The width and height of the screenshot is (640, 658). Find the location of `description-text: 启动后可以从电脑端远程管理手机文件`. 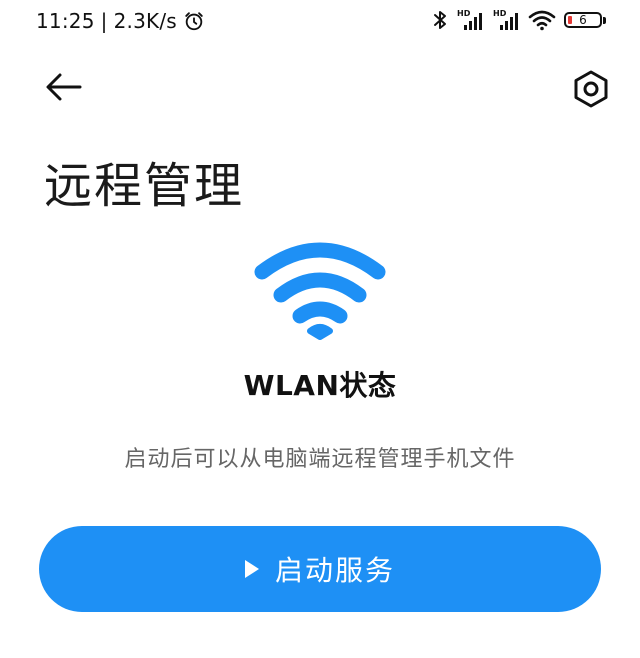

description-text: 启动后可以从电脑端远程管理手机文件 is located at coordinates (320, 459).